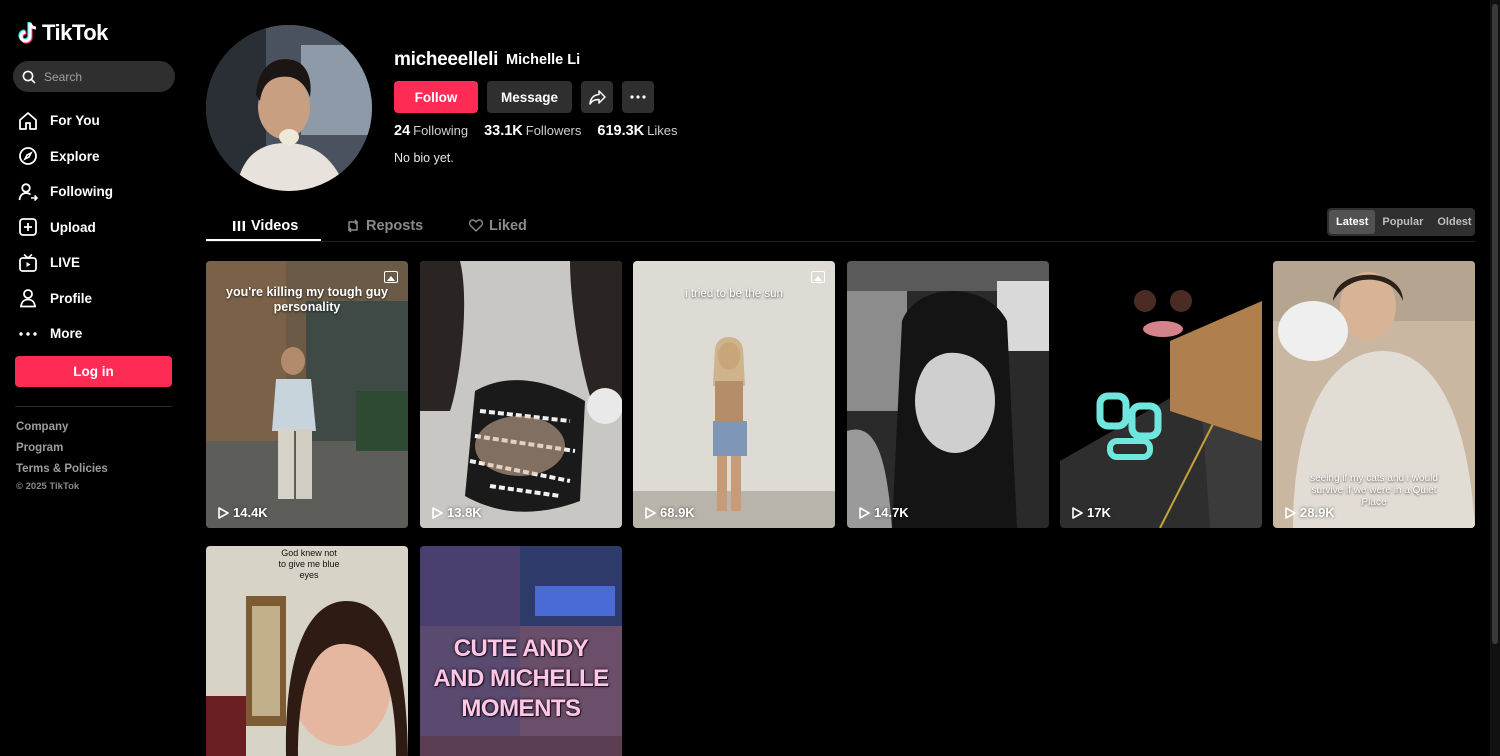 This screenshot has height=756, width=1500. Describe the element at coordinates (307, 299) in the screenshot. I see `video-caption: you're killing my tough guy personality` at that location.